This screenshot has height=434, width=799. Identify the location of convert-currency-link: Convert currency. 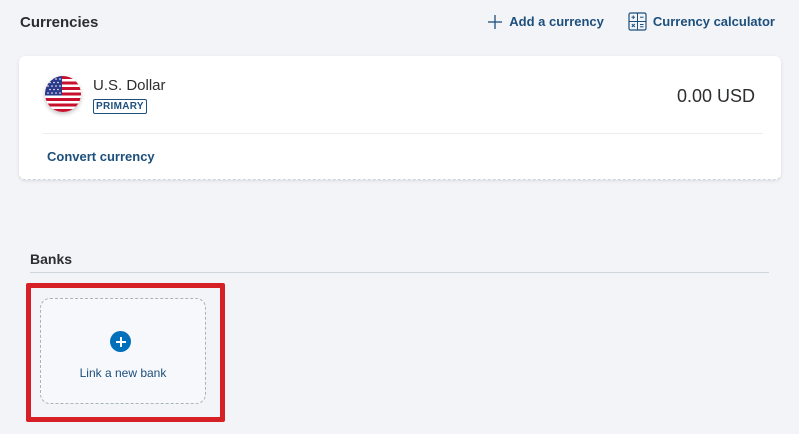
(101, 156).